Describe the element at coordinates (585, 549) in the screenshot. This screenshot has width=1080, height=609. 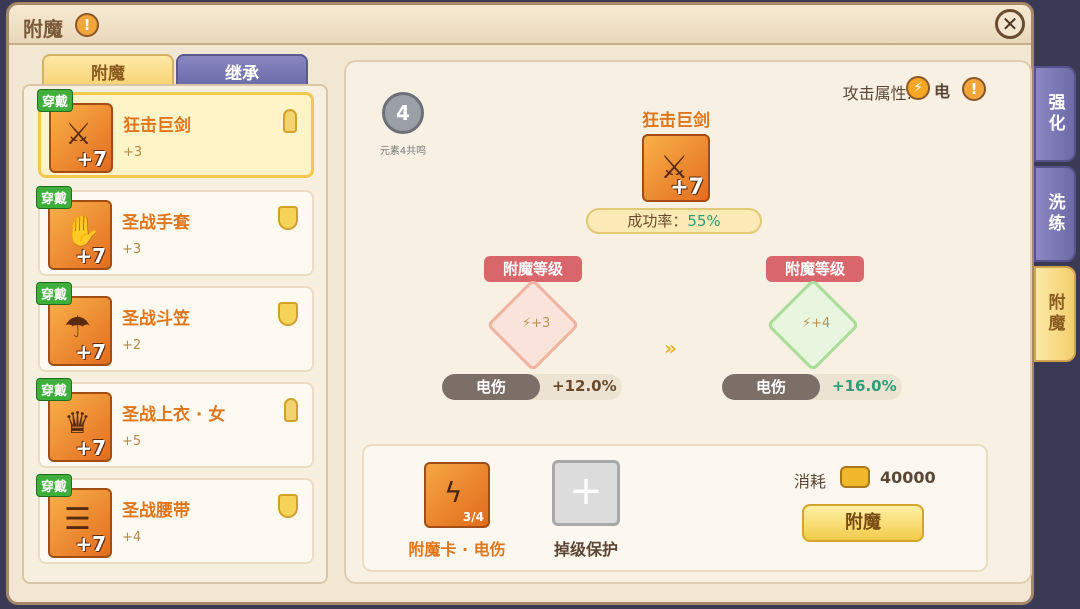
I see `protection-label: 掉级保护` at that location.